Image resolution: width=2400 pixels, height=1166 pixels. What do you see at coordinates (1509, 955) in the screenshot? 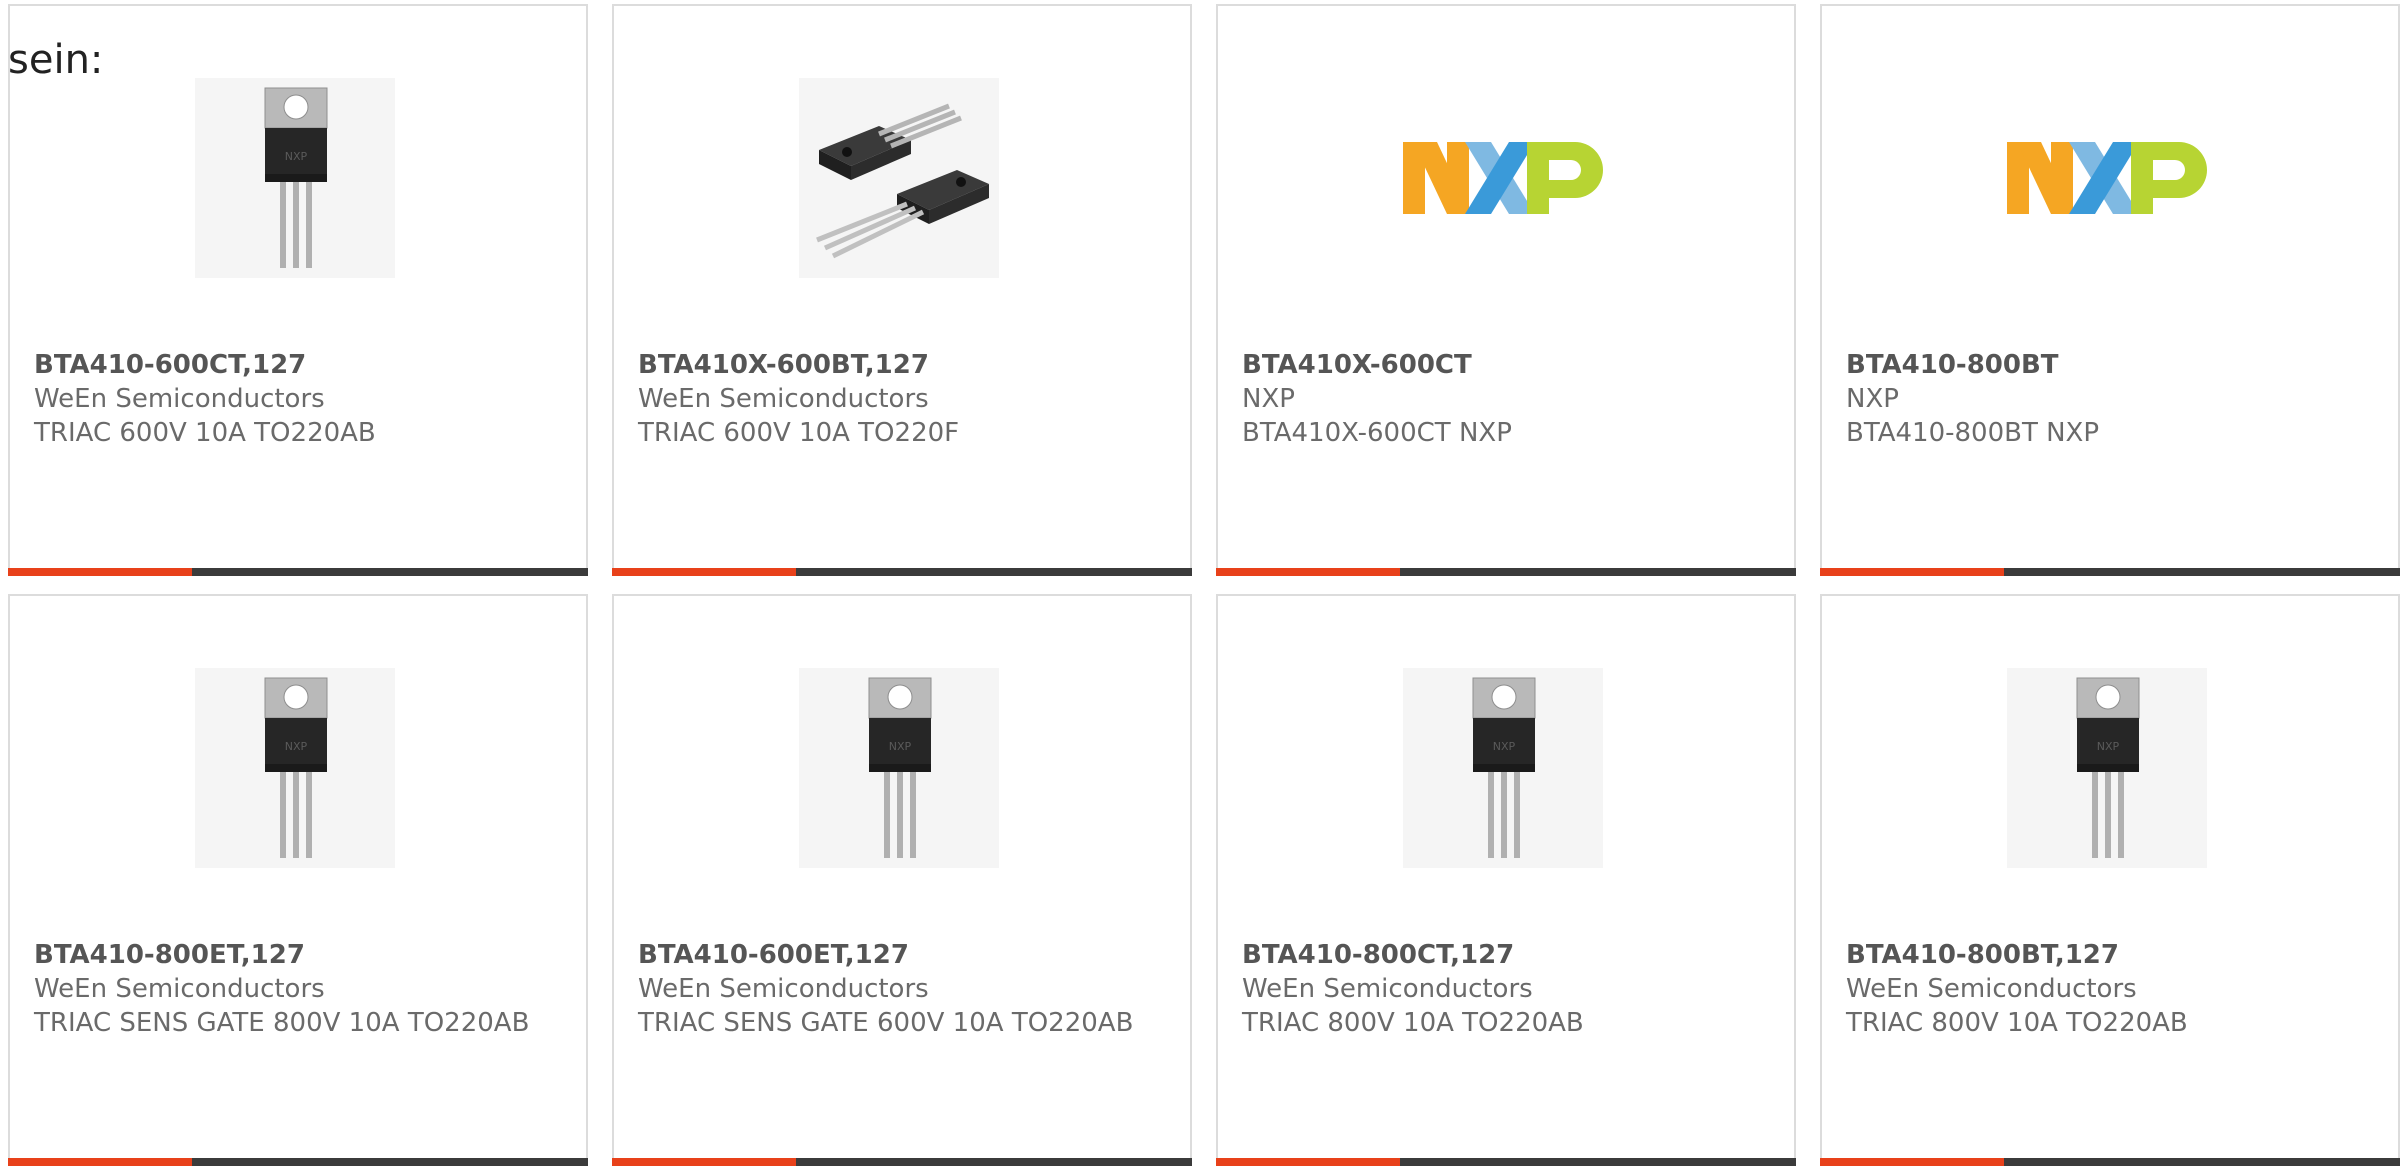
I see `product-name: BTA410-800CT,127` at bounding box center [1509, 955].